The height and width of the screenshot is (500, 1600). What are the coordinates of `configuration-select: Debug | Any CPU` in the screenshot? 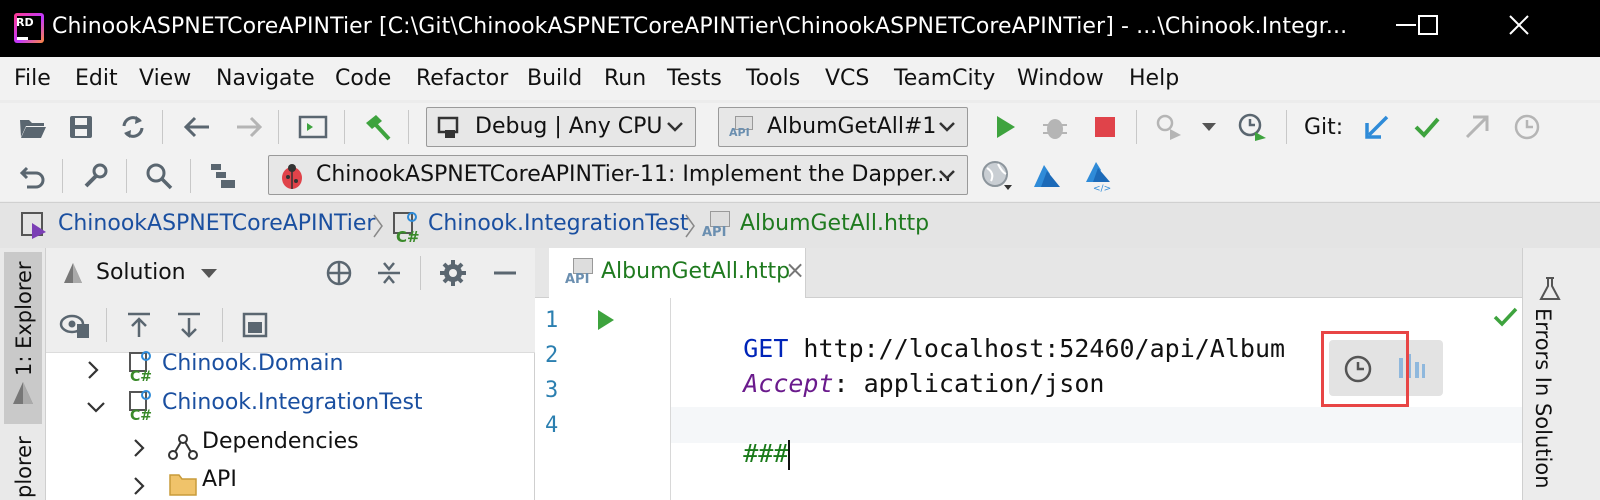 It's located at (561, 127).